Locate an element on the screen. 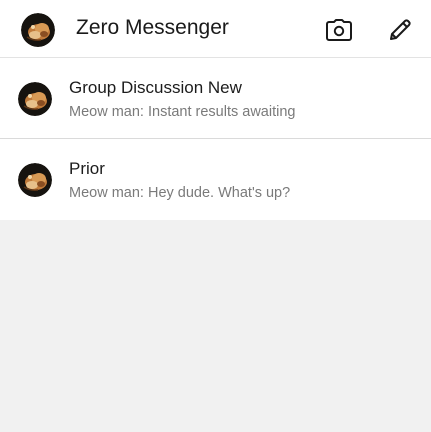 The image size is (431, 432). camera-button is located at coordinates (339, 30).